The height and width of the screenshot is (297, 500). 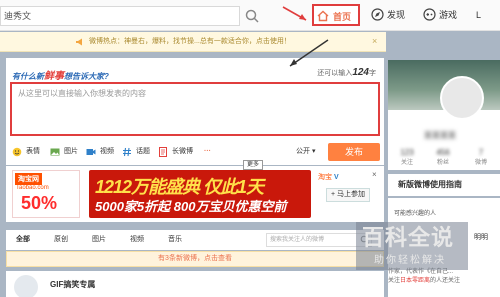 What do you see at coordinates (195, 259) in the screenshot?
I see `new-weibo-notice: 有3条新微博，点击查看` at bounding box center [195, 259].